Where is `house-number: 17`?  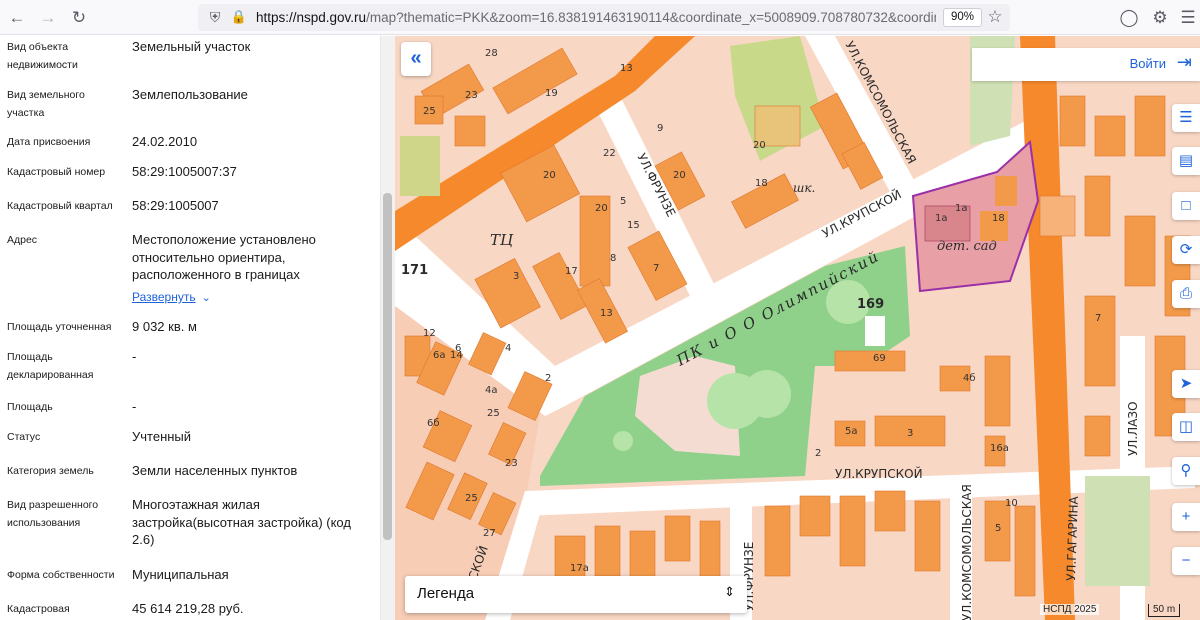
house-number: 17 is located at coordinates (571, 271).